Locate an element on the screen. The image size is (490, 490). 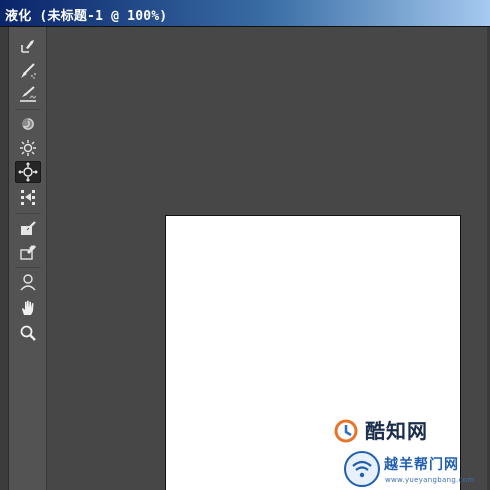
thaw-mask-tool is located at coordinates (28, 252).